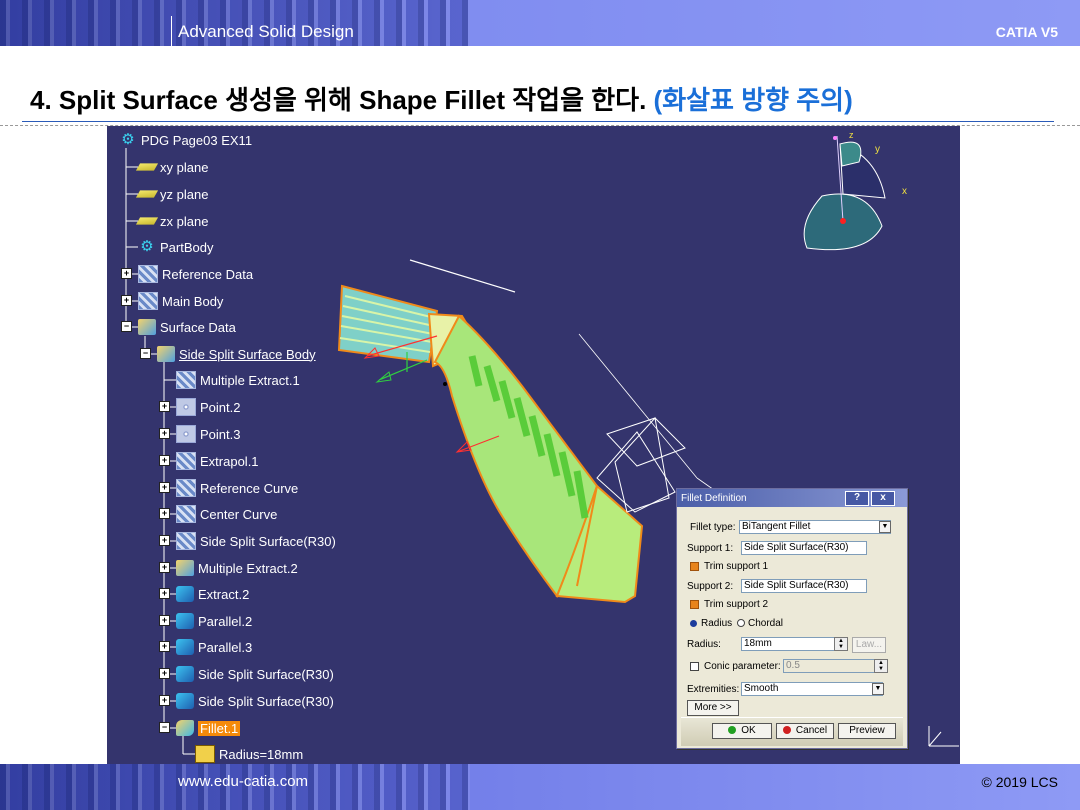 Image resolution: width=1080 pixels, height=810 pixels. I want to click on tree-item-side-split-surface-body: Side Split Surface Body, so click(236, 354).